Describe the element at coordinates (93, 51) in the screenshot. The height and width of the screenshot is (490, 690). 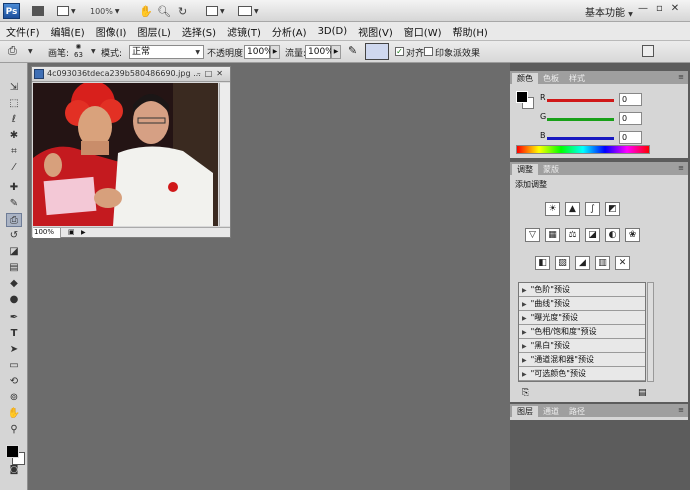
I see `brush-caret-icon: ▼` at that location.